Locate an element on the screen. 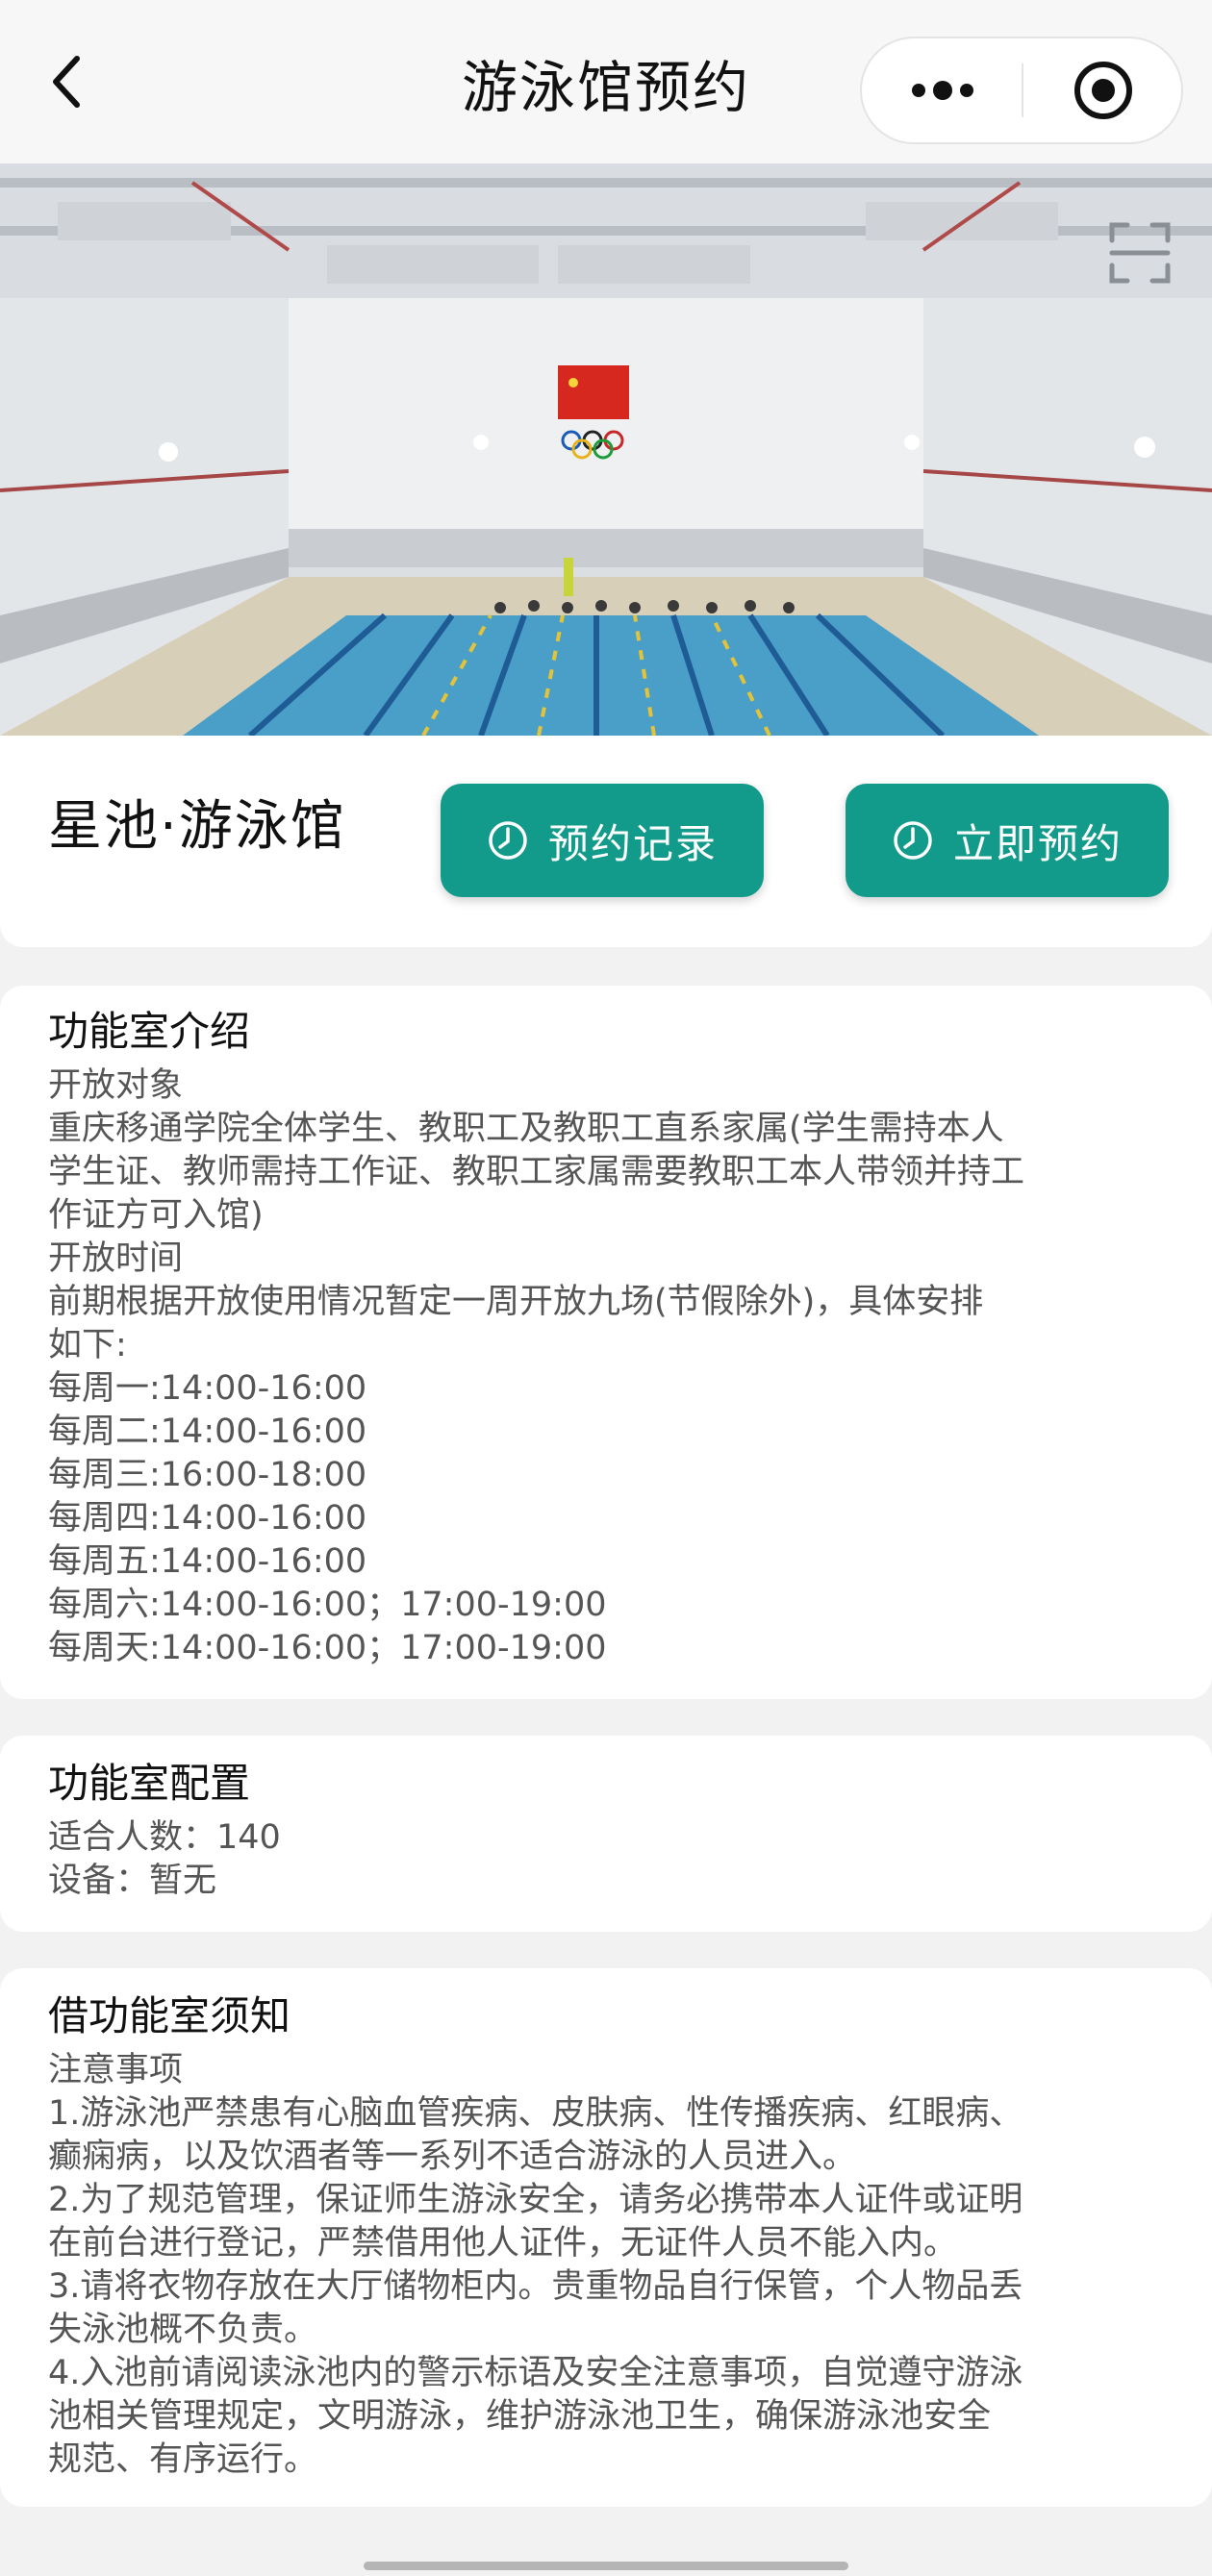  booking-records-button: 预约记录 is located at coordinates (602, 840).